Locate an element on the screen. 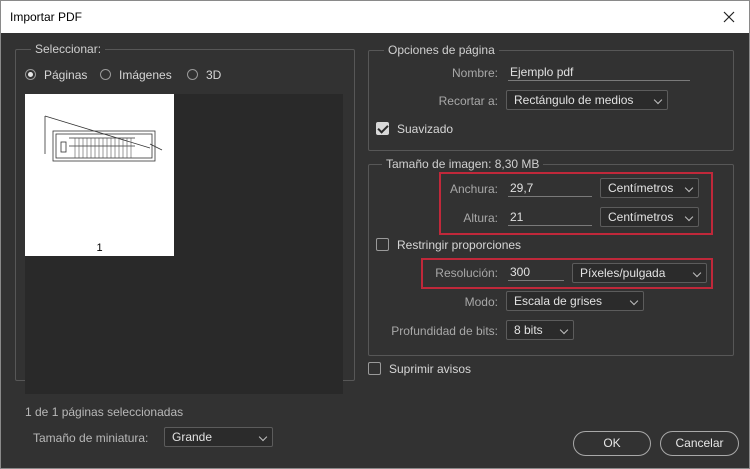  crop-label: Recortar a: is located at coordinates (468, 101).